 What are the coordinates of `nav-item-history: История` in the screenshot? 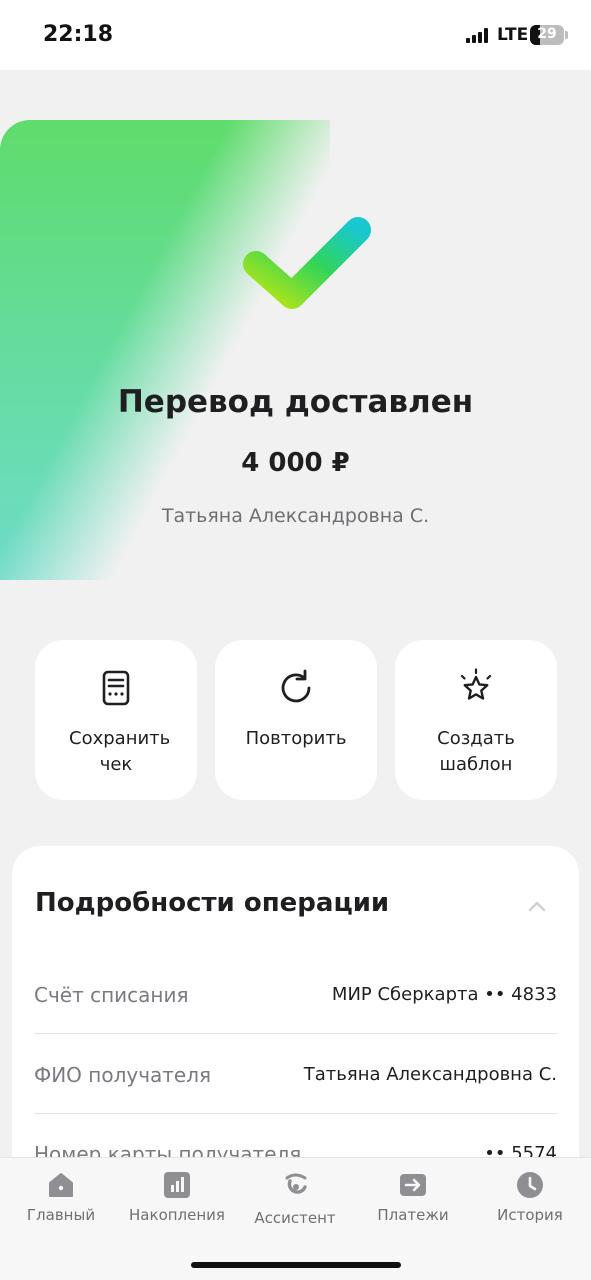 It's located at (530, 1198).